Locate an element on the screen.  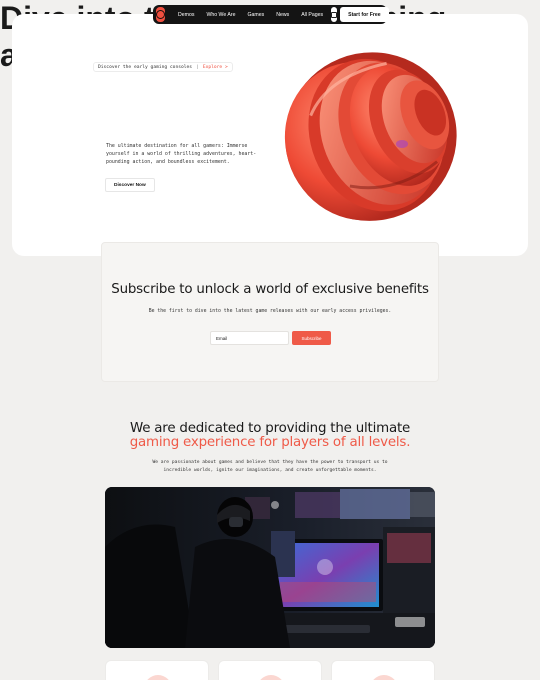
nav-news: News is located at coordinates (282, 15).